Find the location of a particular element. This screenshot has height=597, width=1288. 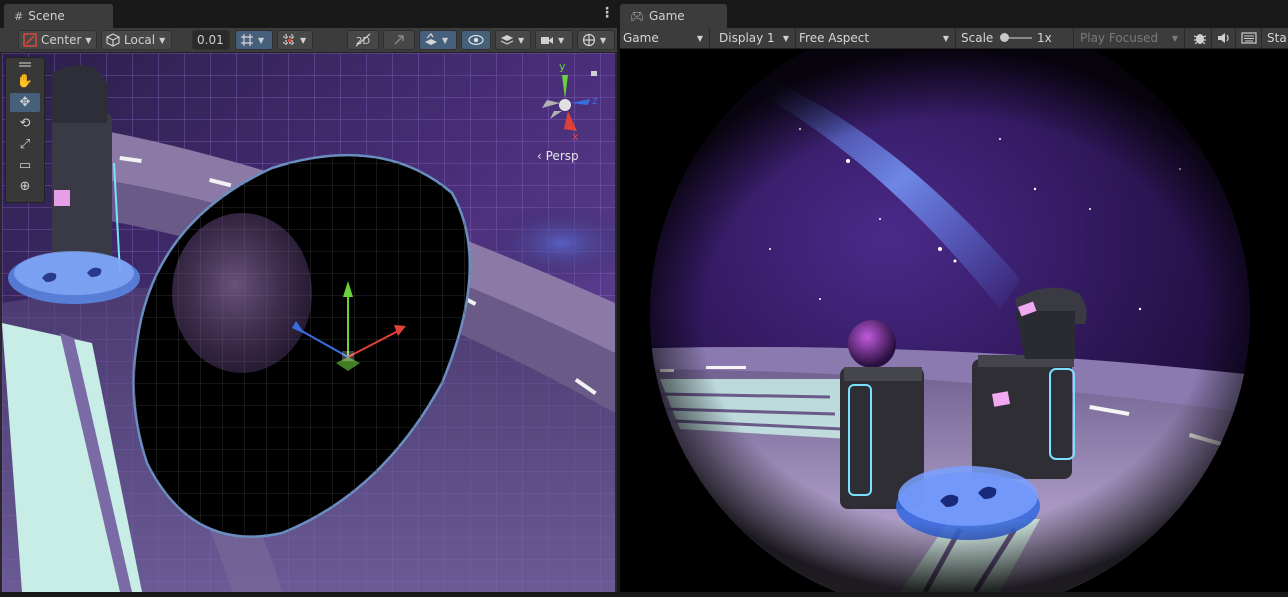

view-mode-label: Game is located at coordinates (641, 38).